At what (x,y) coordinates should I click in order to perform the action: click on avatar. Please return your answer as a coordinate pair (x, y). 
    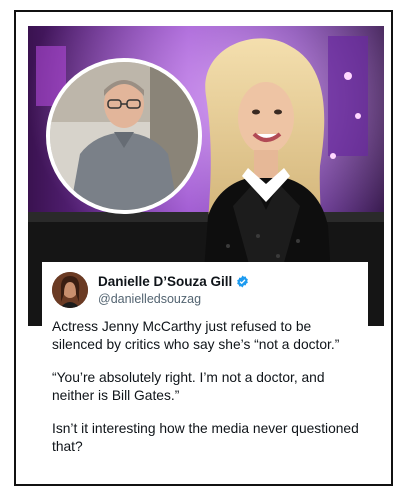
    Looking at the image, I should click on (70, 290).